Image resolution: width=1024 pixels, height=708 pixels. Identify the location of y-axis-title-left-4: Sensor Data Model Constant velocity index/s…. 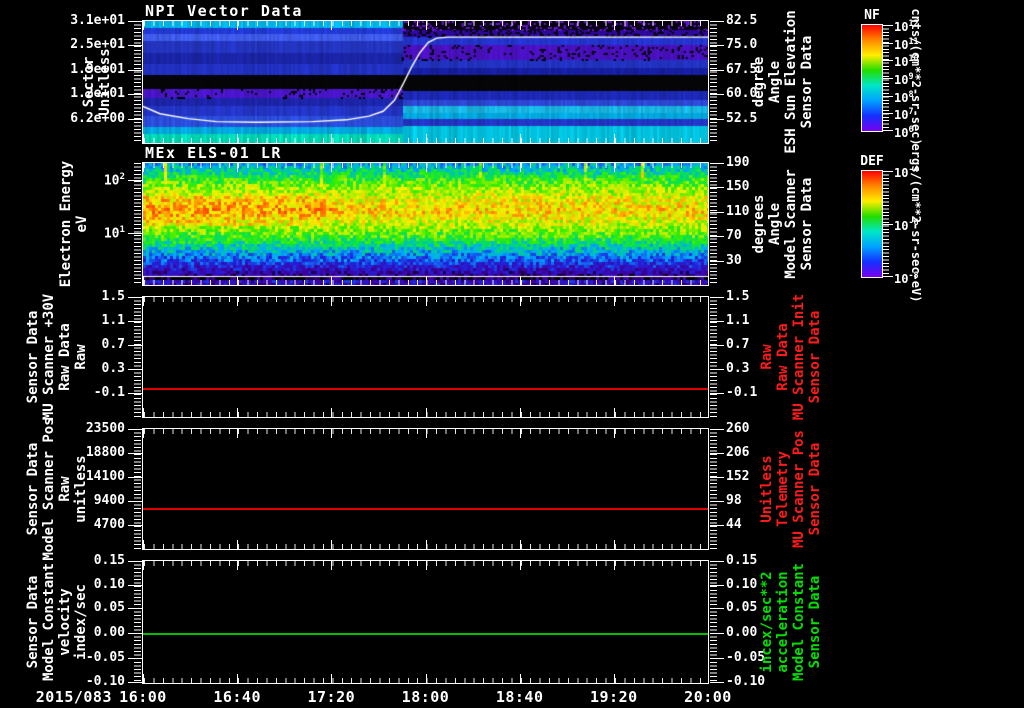
(57, 622).